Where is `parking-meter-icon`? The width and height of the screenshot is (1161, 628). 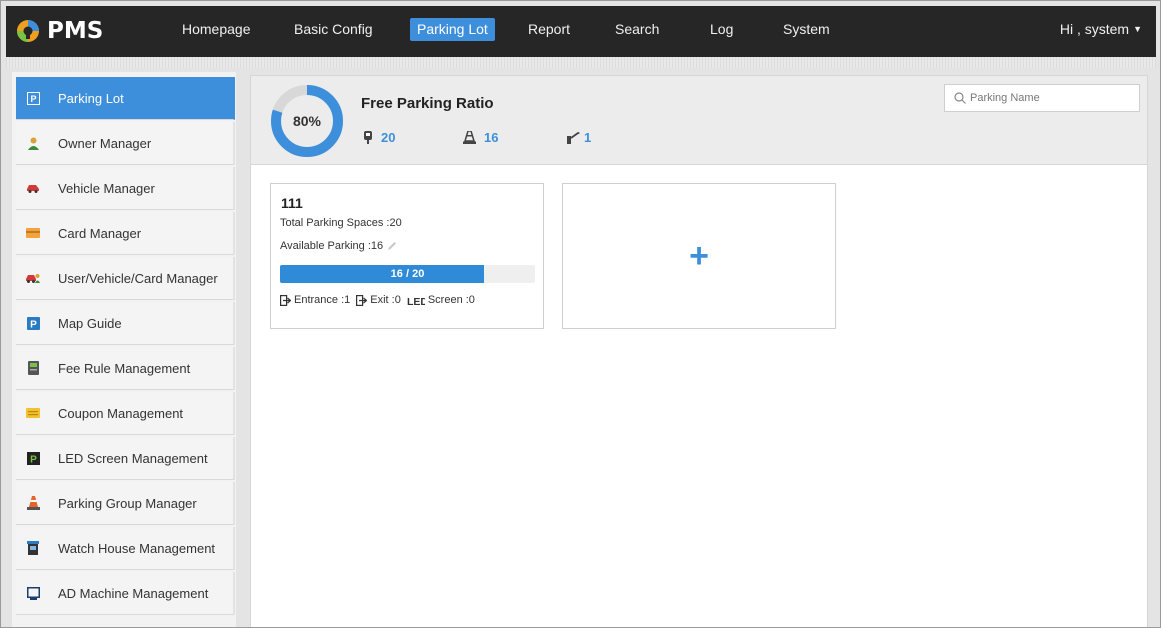 parking-meter-icon is located at coordinates (368, 137).